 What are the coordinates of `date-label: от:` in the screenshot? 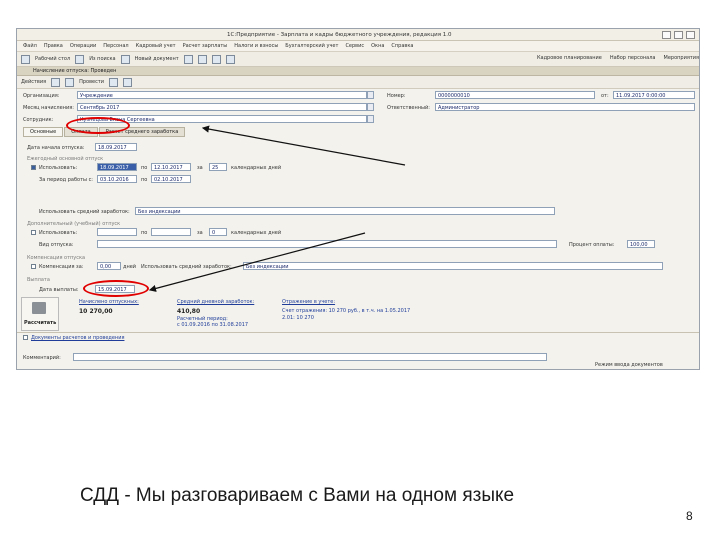 It's located at (605, 96).